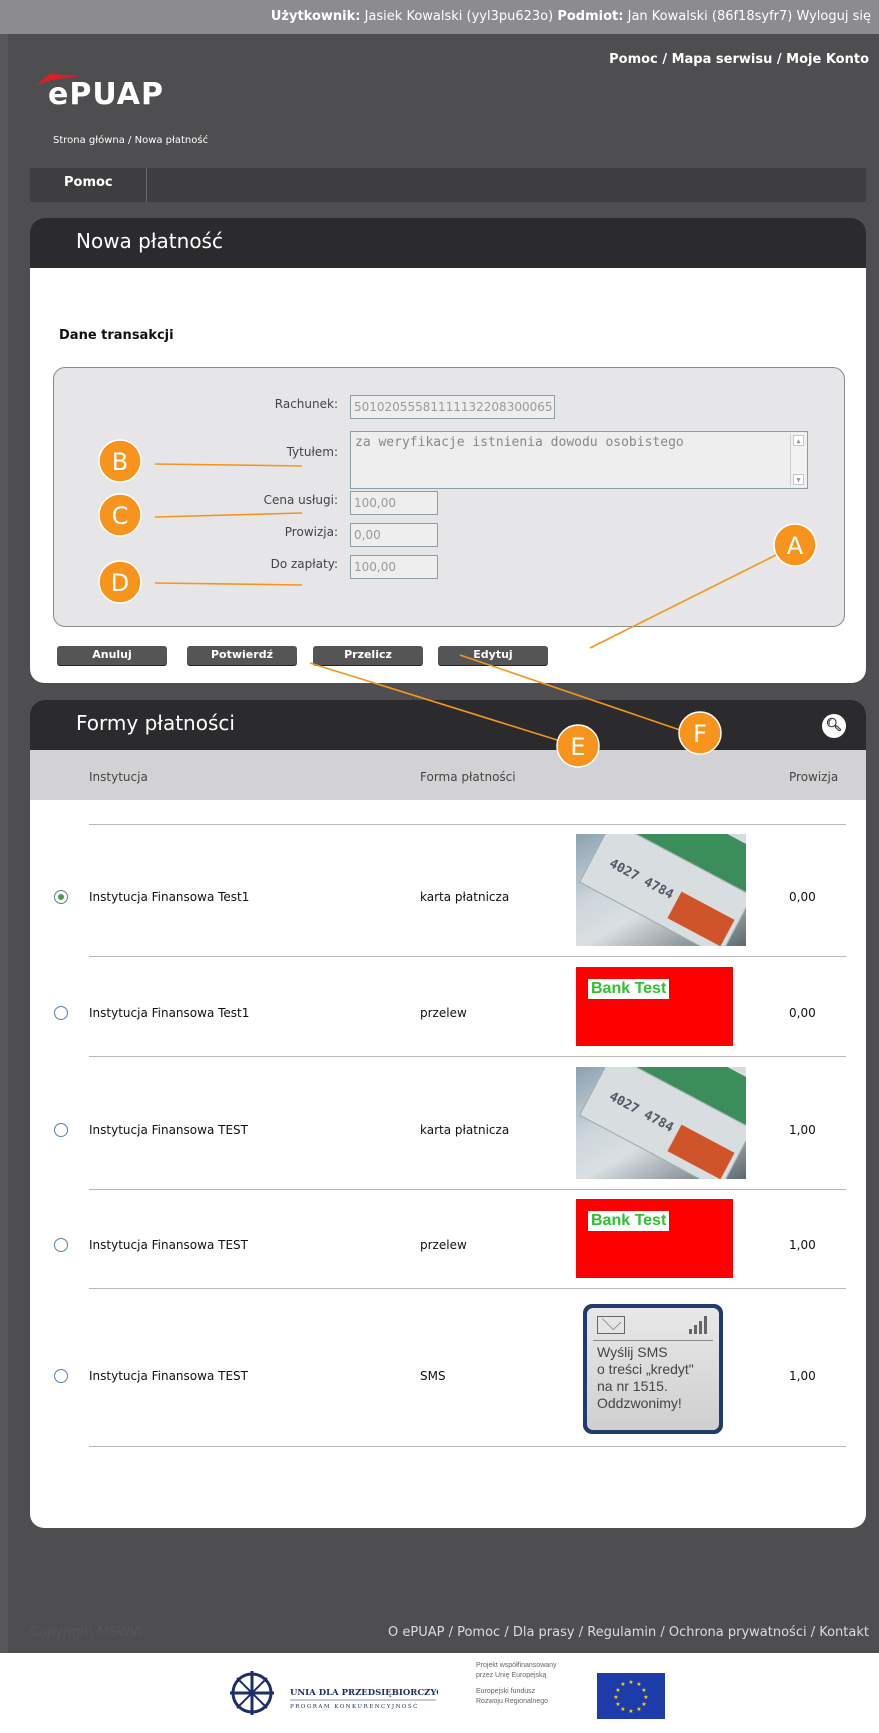  What do you see at coordinates (722, 59) in the screenshot?
I see `sitemap-link: Mapa serwisu` at bounding box center [722, 59].